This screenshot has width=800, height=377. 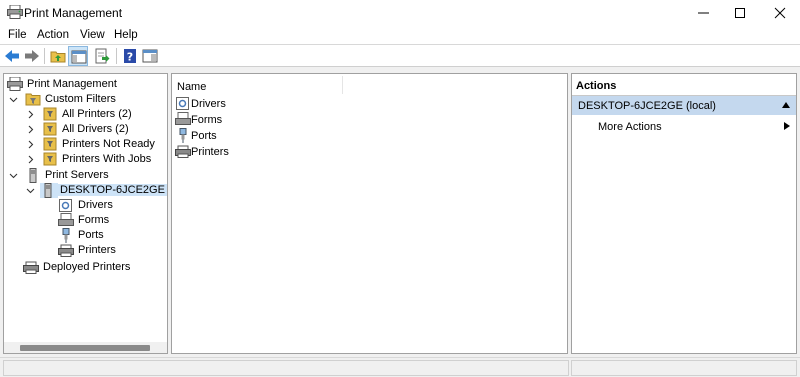 I want to click on tree-item-all-drivers: All Drivers (2), so click(x=96, y=129).